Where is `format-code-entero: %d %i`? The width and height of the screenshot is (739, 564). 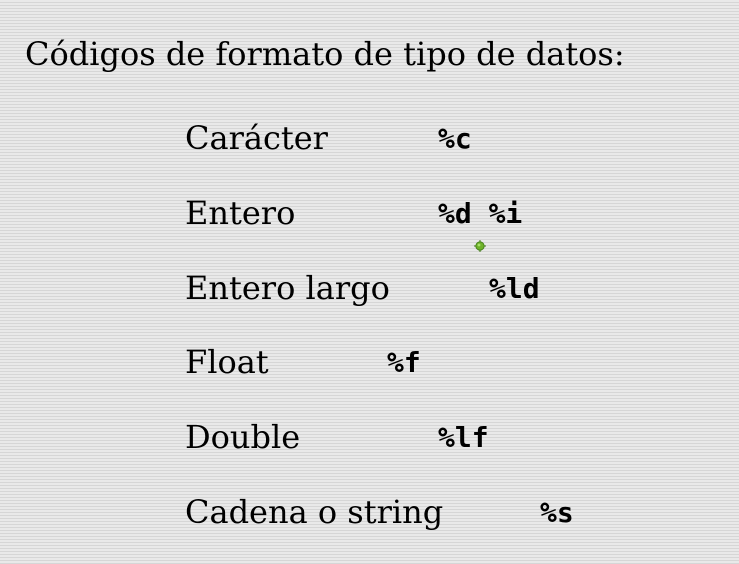
format-code-entero: %d %i is located at coordinates (480, 213).